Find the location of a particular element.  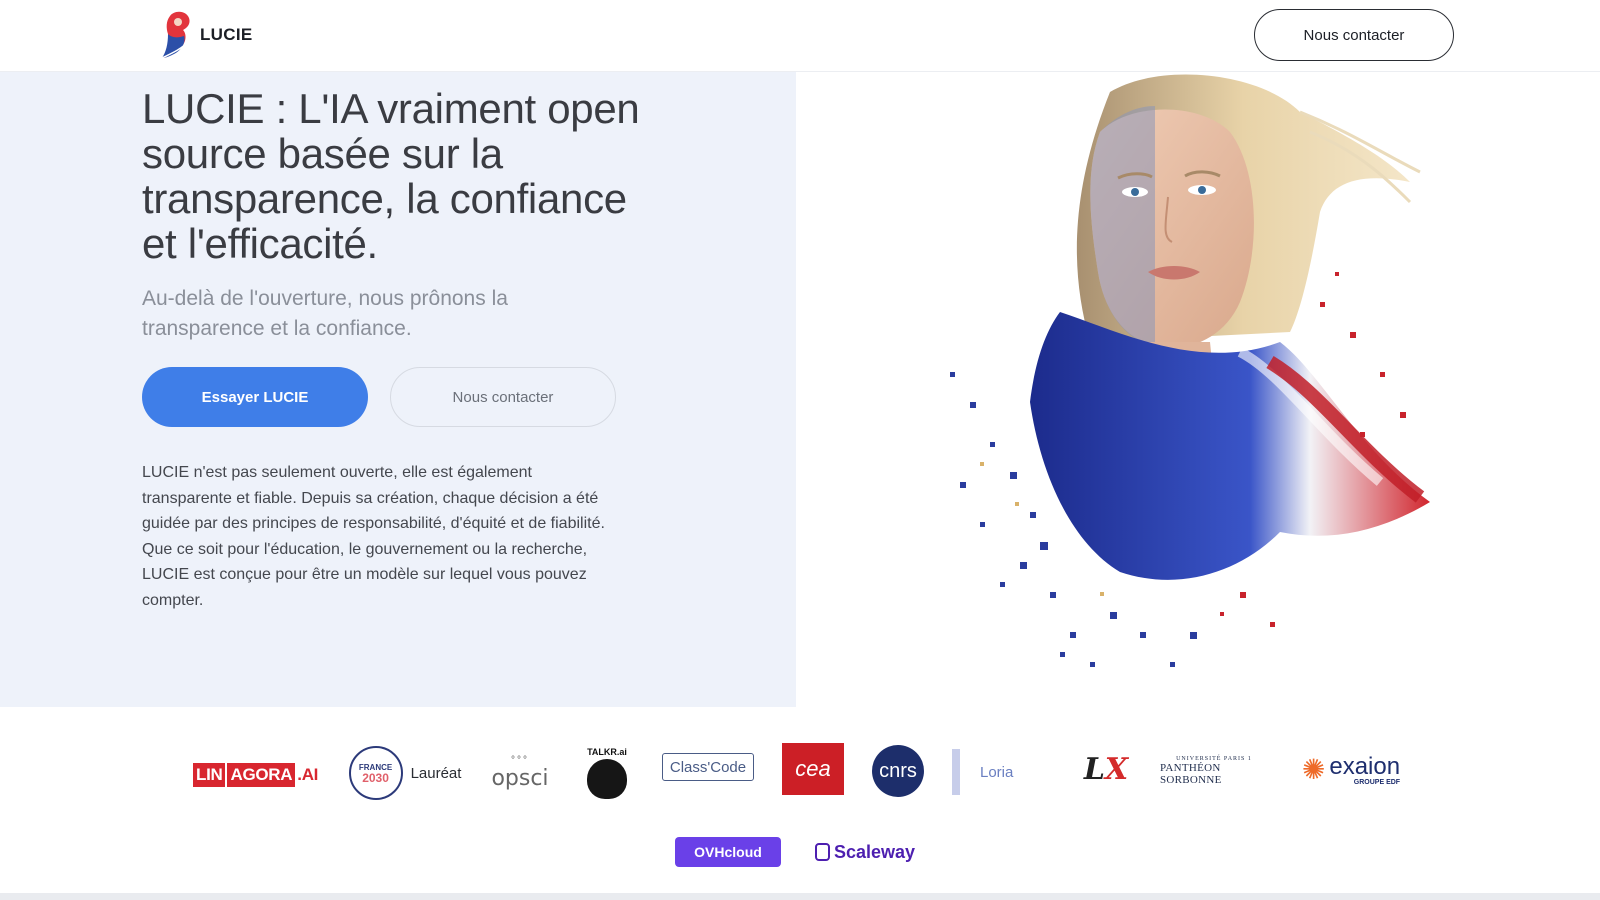

talkr-text: TALKR.ai is located at coordinates (607, 752).